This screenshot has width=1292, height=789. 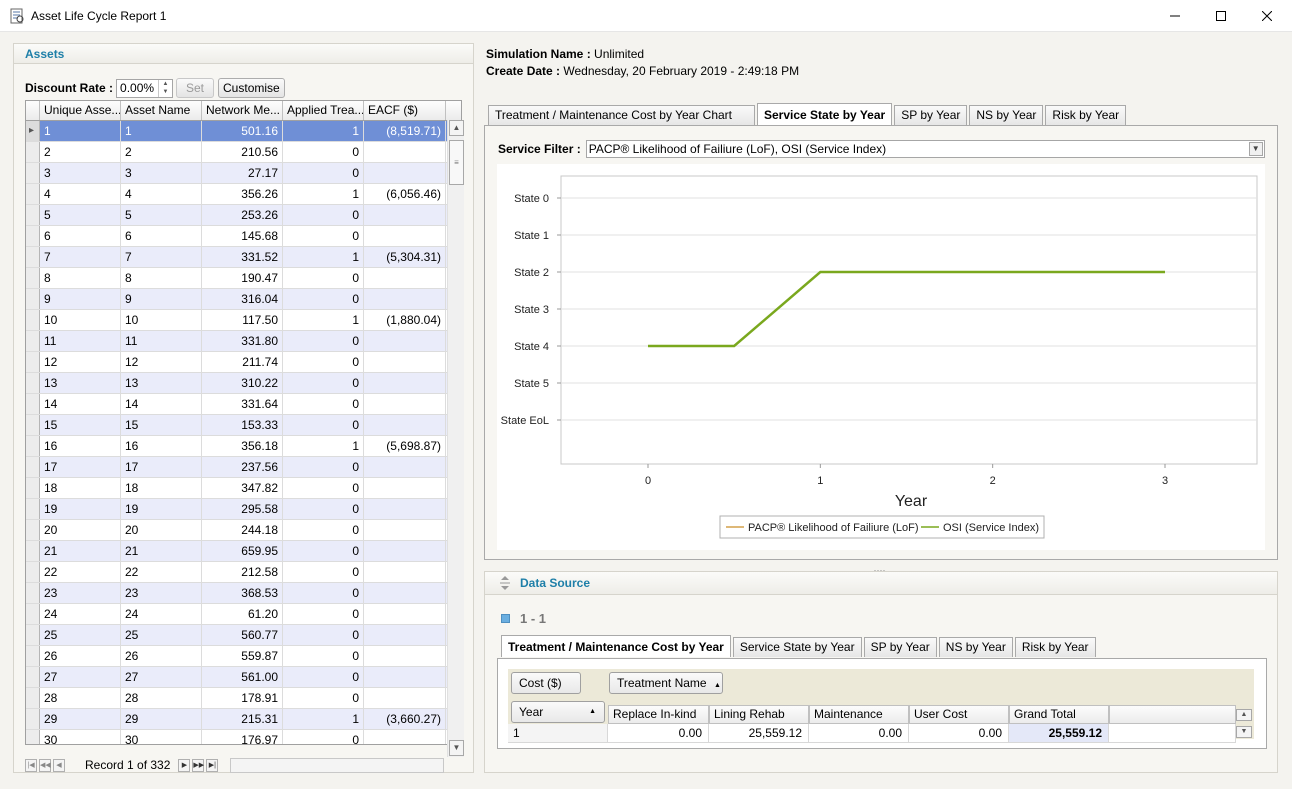 What do you see at coordinates (243, 551) in the screenshot?
I see `table-row: 21 21 659.95 0` at bounding box center [243, 551].